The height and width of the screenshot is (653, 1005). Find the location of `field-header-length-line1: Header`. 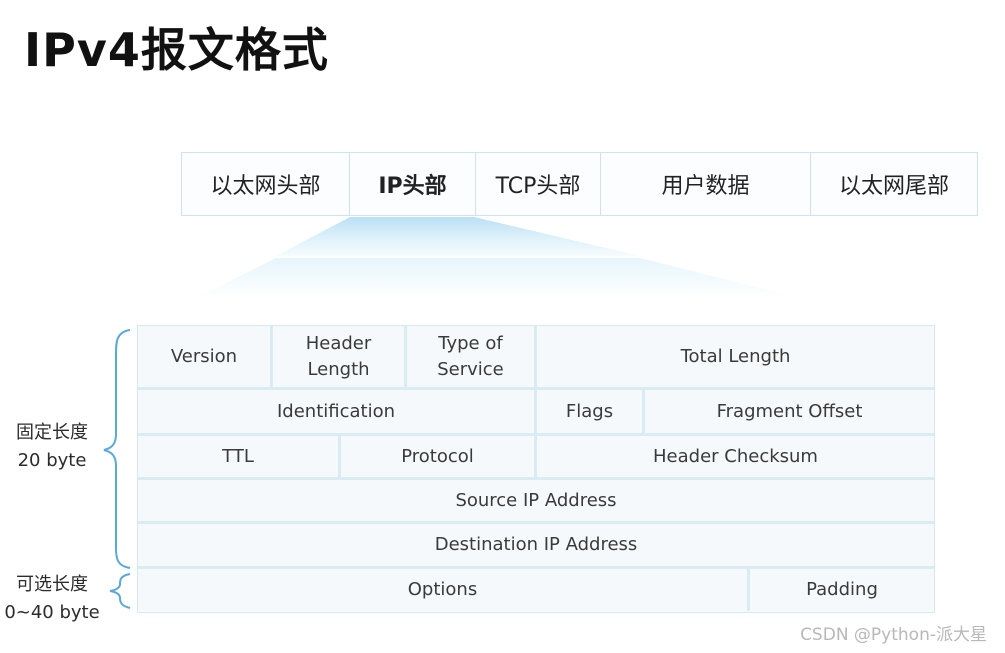

field-header-length-line1: Header is located at coordinates (338, 343).